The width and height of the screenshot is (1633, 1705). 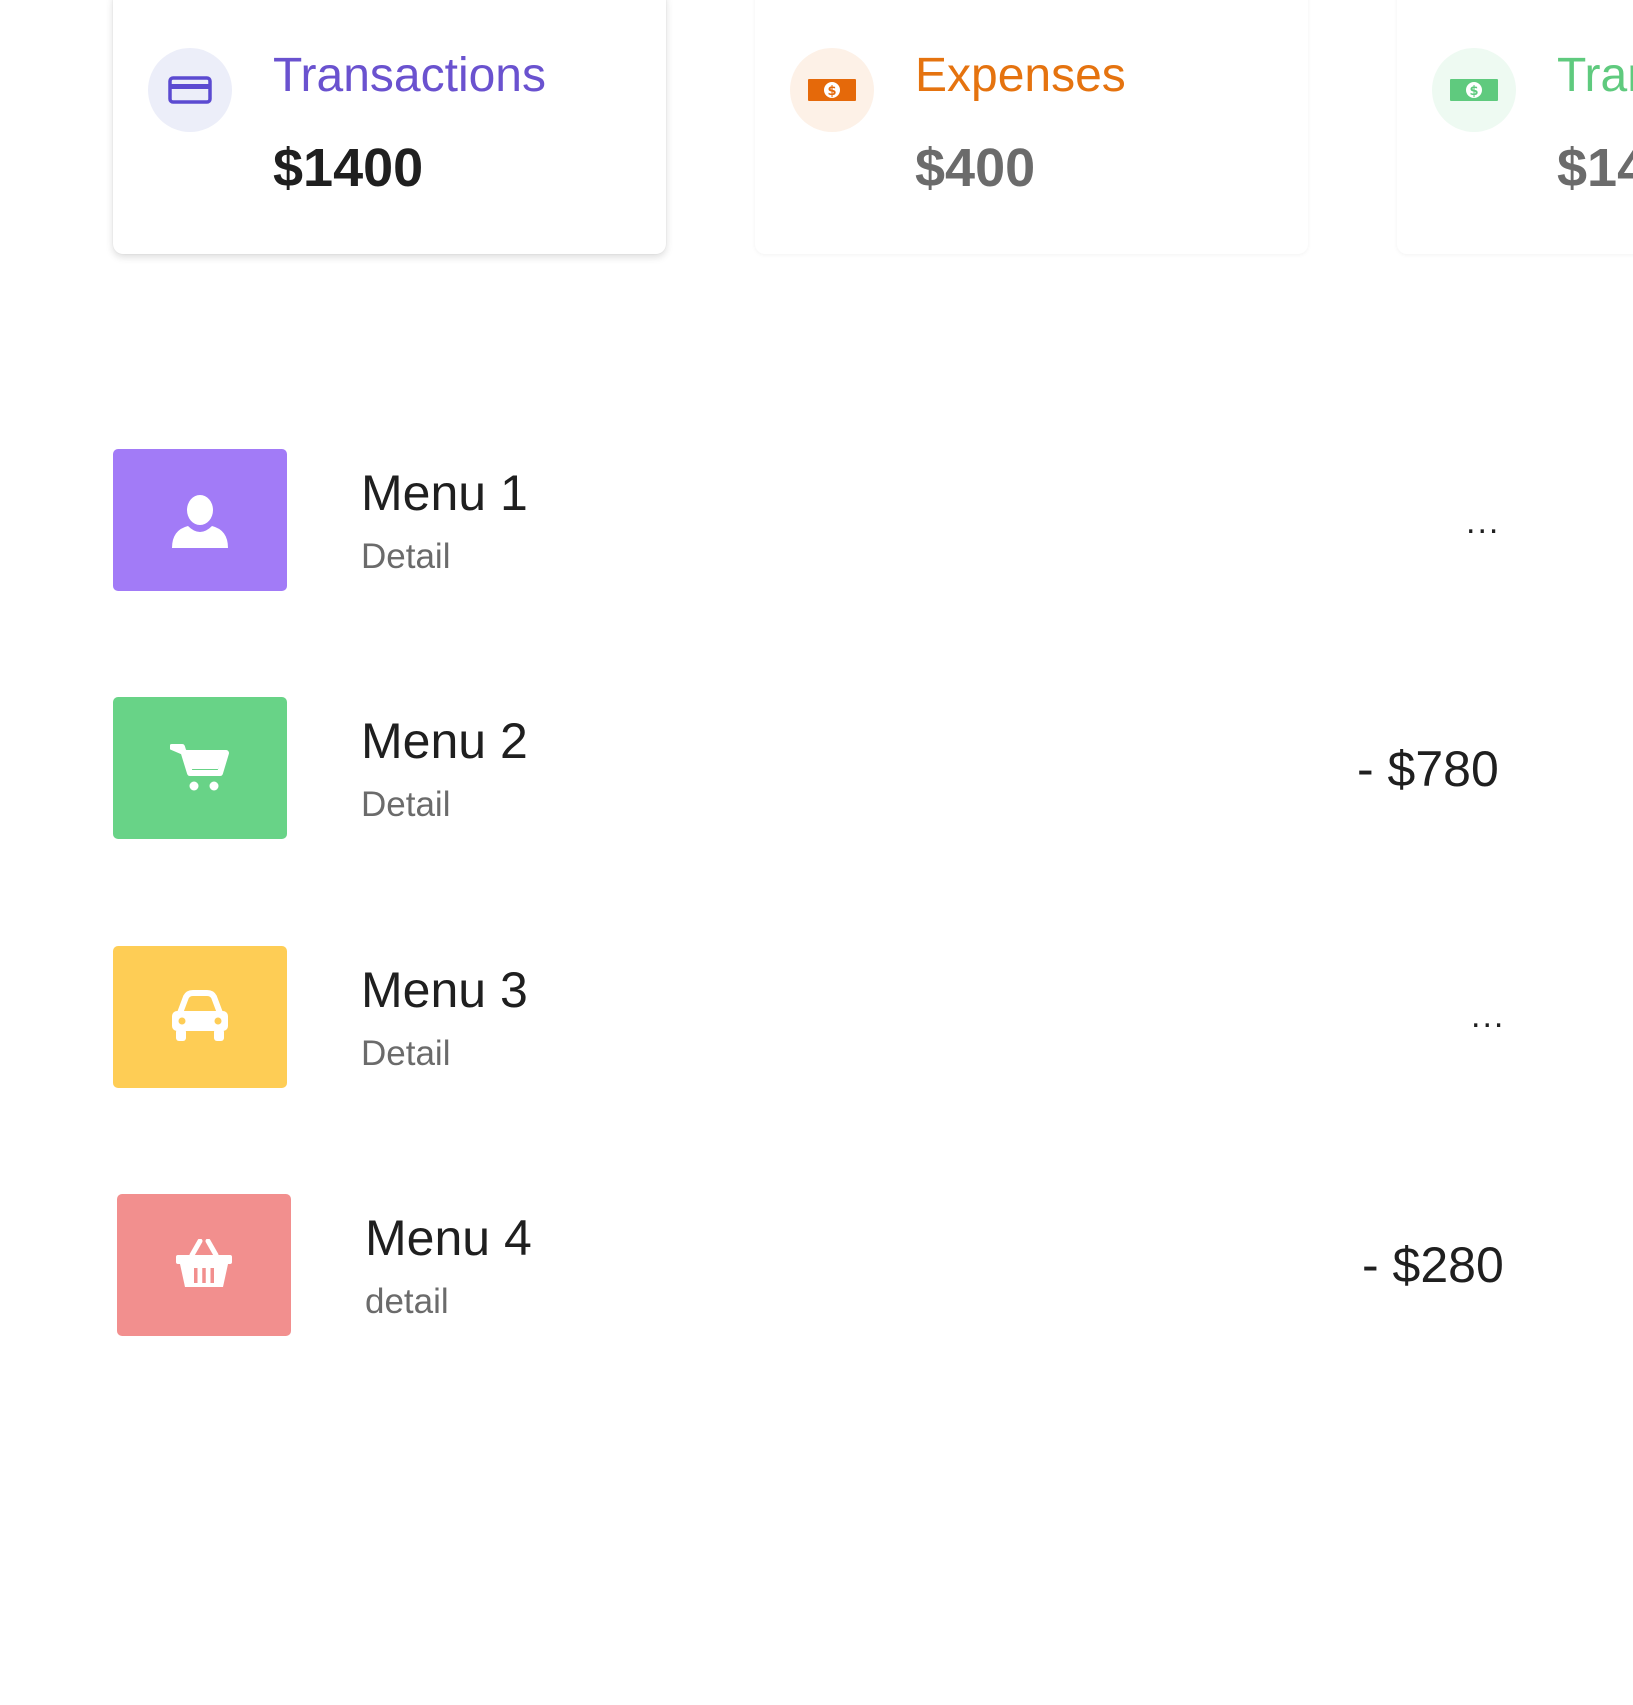 What do you see at coordinates (444, 990) in the screenshot?
I see `menu-title: Menu 3` at bounding box center [444, 990].